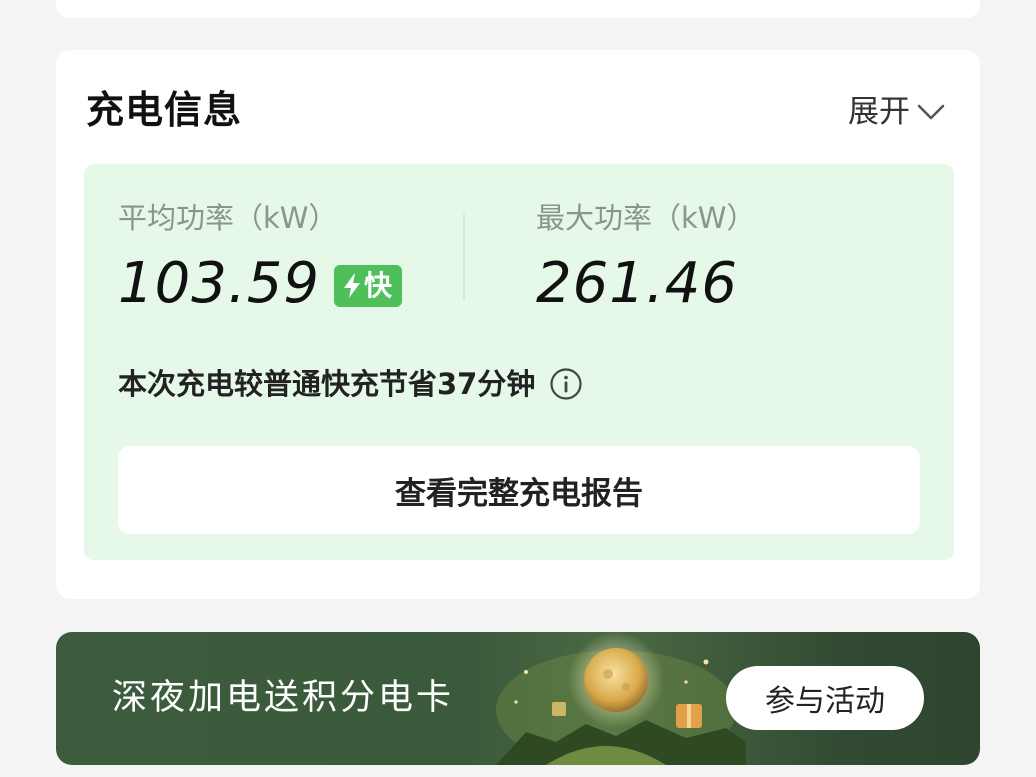 The height and width of the screenshot is (777, 1036). I want to click on view-full-report-button: 查看完整充电报告, so click(519, 490).